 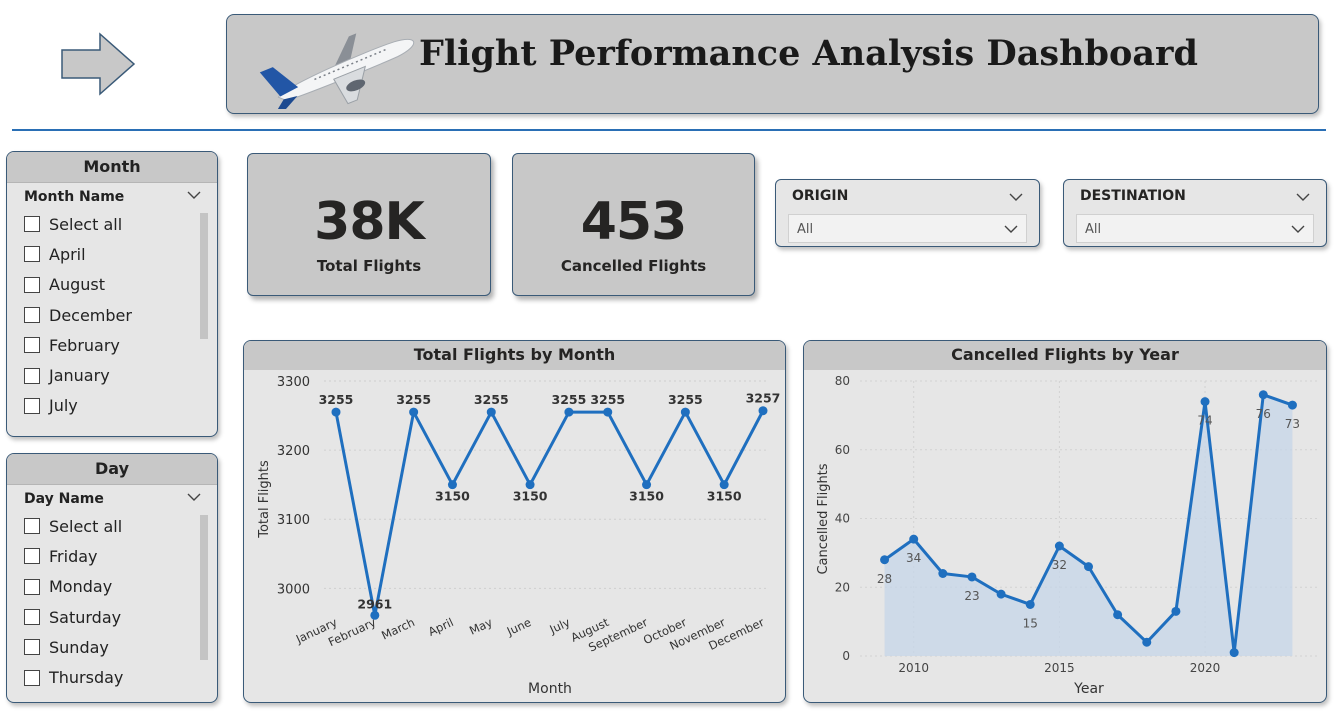 What do you see at coordinates (112, 498) in the screenshot?
I see `day-name-dropdown: Day Name` at bounding box center [112, 498].